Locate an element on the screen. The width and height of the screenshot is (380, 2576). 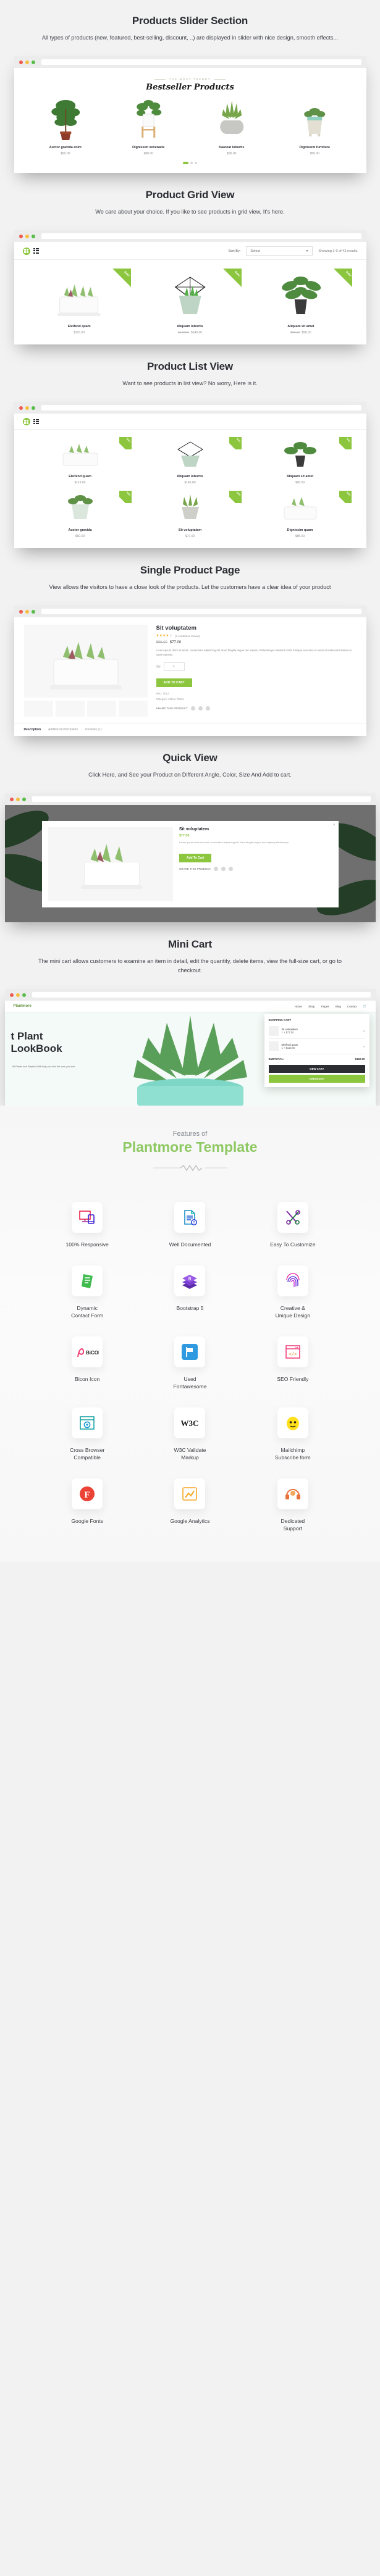
product-main-image is located at coordinates (85, 662).